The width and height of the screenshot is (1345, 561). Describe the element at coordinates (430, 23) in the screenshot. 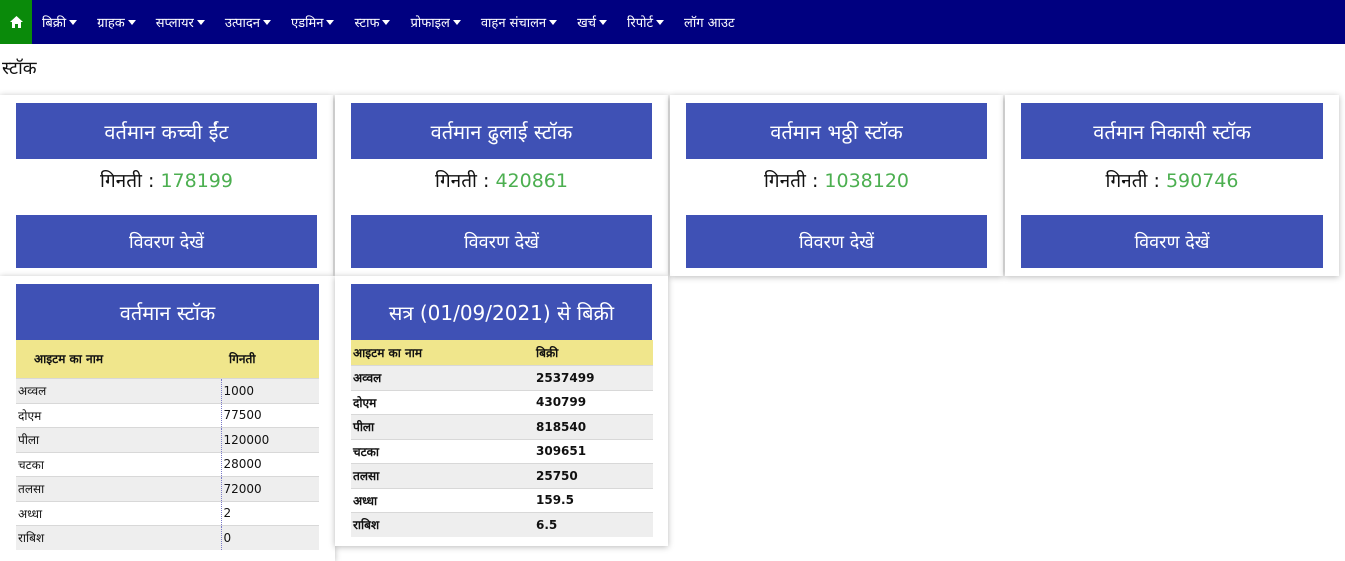

I see `nav-item-label: प्रोफाइल` at that location.